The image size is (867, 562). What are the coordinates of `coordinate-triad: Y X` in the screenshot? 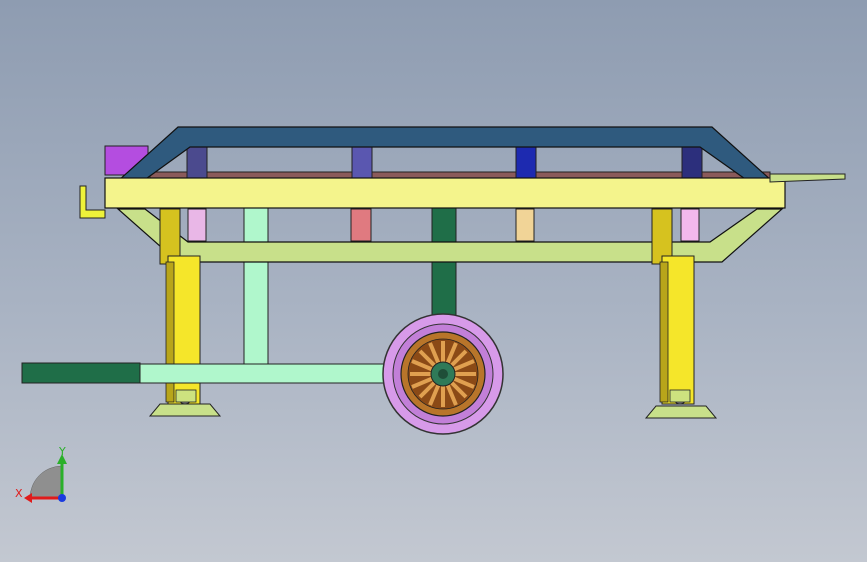 It's located at (41, 474).